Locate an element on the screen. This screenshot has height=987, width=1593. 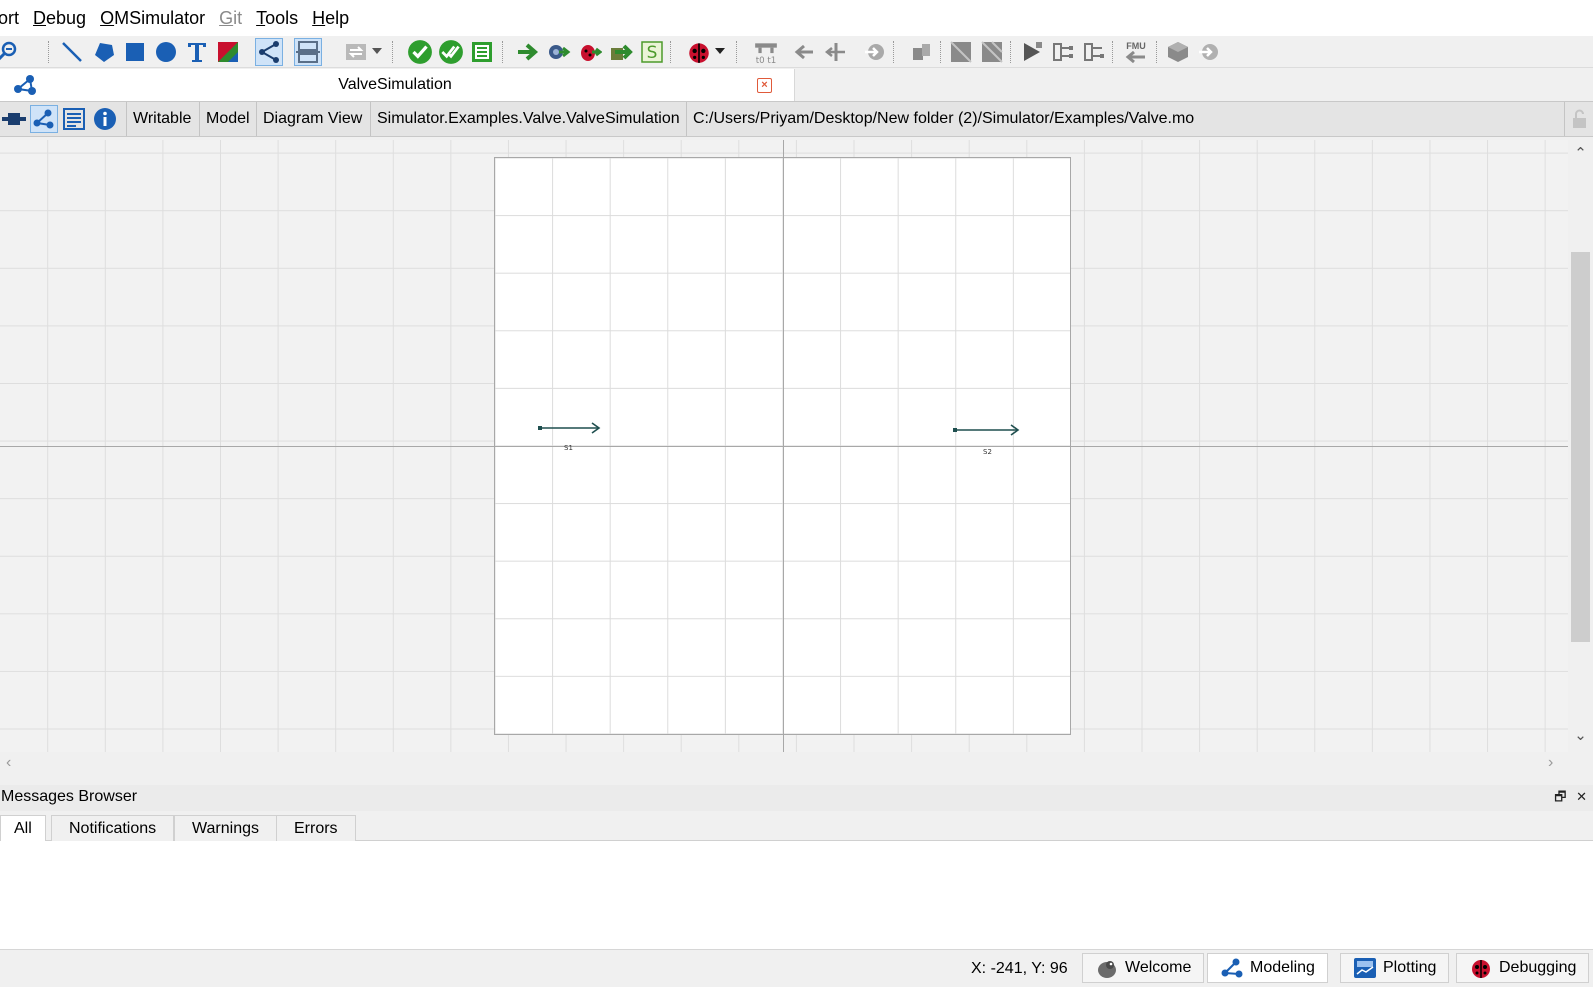
plotting-label: Plotting is located at coordinates (1410, 967).